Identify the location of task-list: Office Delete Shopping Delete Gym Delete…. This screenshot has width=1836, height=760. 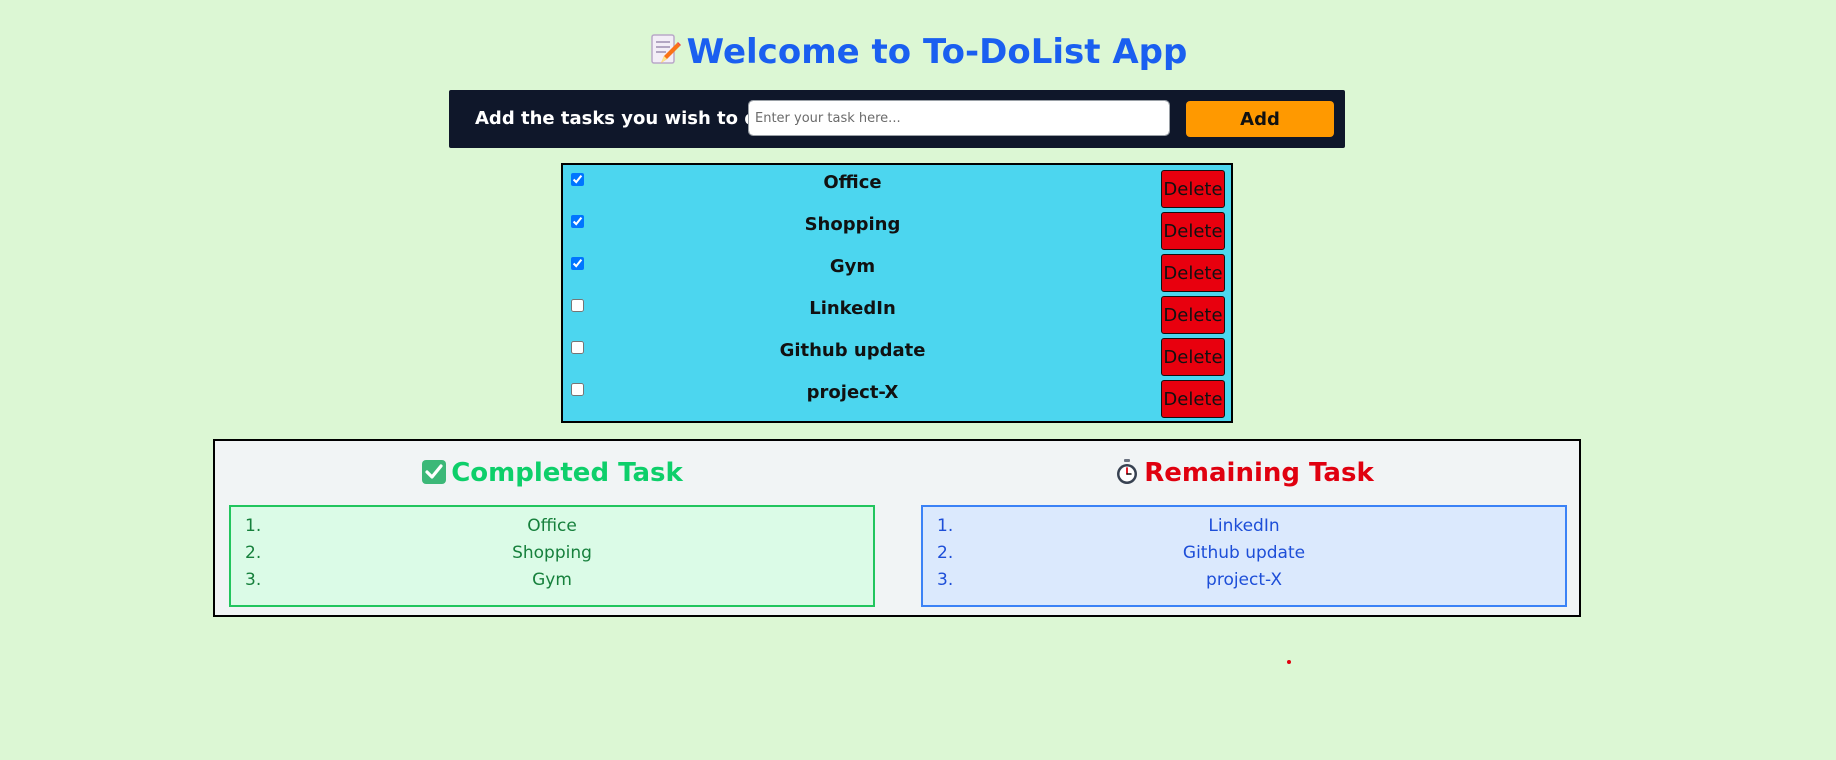
(897, 293).